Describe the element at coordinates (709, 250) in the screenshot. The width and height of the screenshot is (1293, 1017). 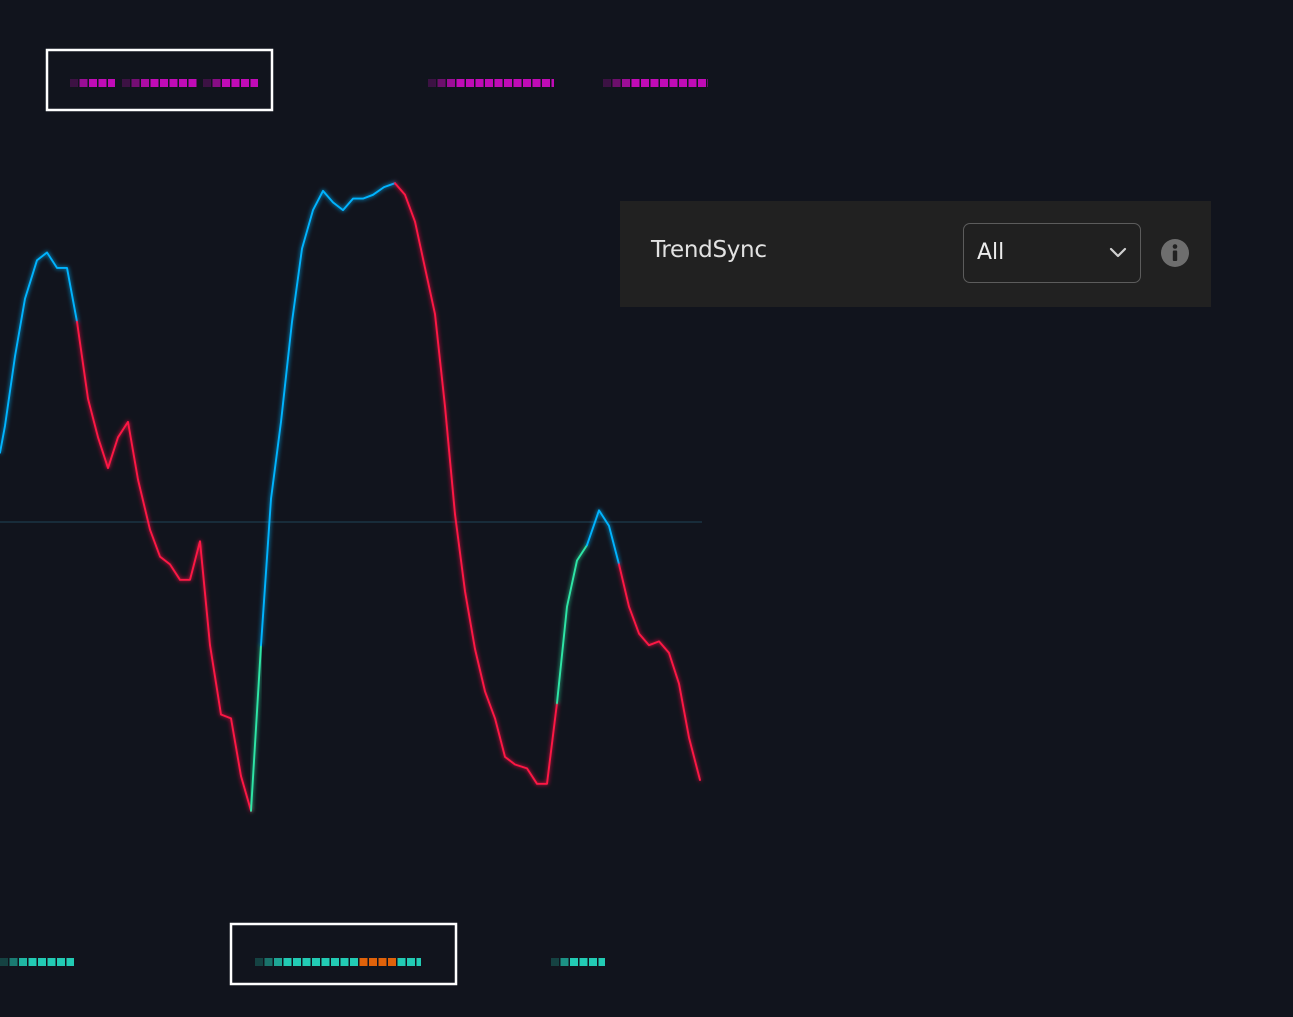
I see `trendsync-label: TrendSync` at that location.